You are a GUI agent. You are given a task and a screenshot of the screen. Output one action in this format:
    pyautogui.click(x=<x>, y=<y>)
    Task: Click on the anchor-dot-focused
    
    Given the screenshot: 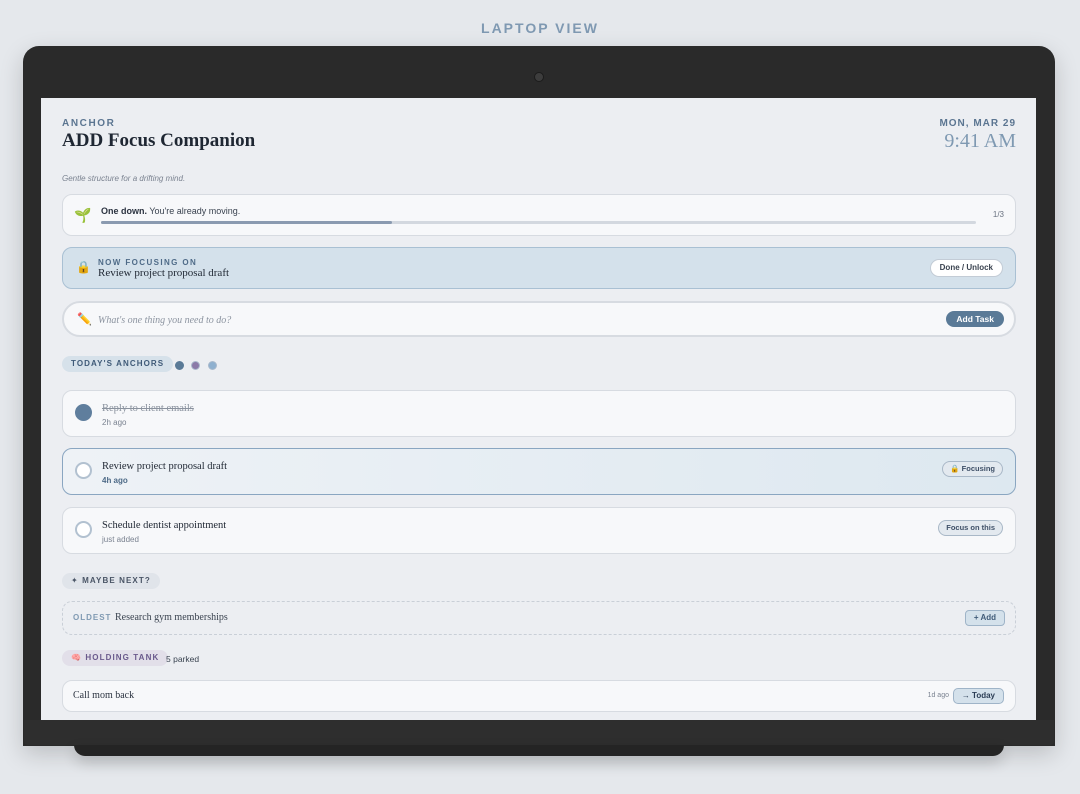 What is the action you would take?
    pyautogui.click(x=196, y=365)
    